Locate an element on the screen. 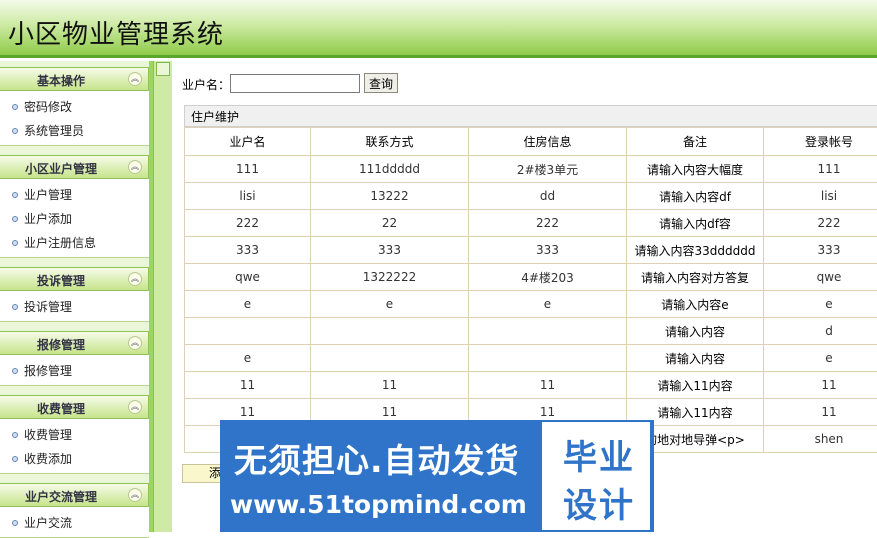  column-header: 业户名 is located at coordinates (248, 142).